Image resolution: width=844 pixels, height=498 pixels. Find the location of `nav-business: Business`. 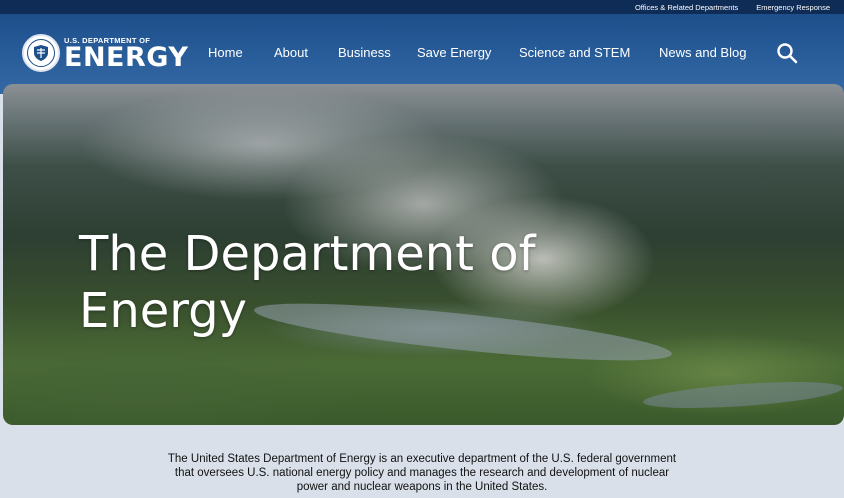

nav-business: Business is located at coordinates (364, 52).